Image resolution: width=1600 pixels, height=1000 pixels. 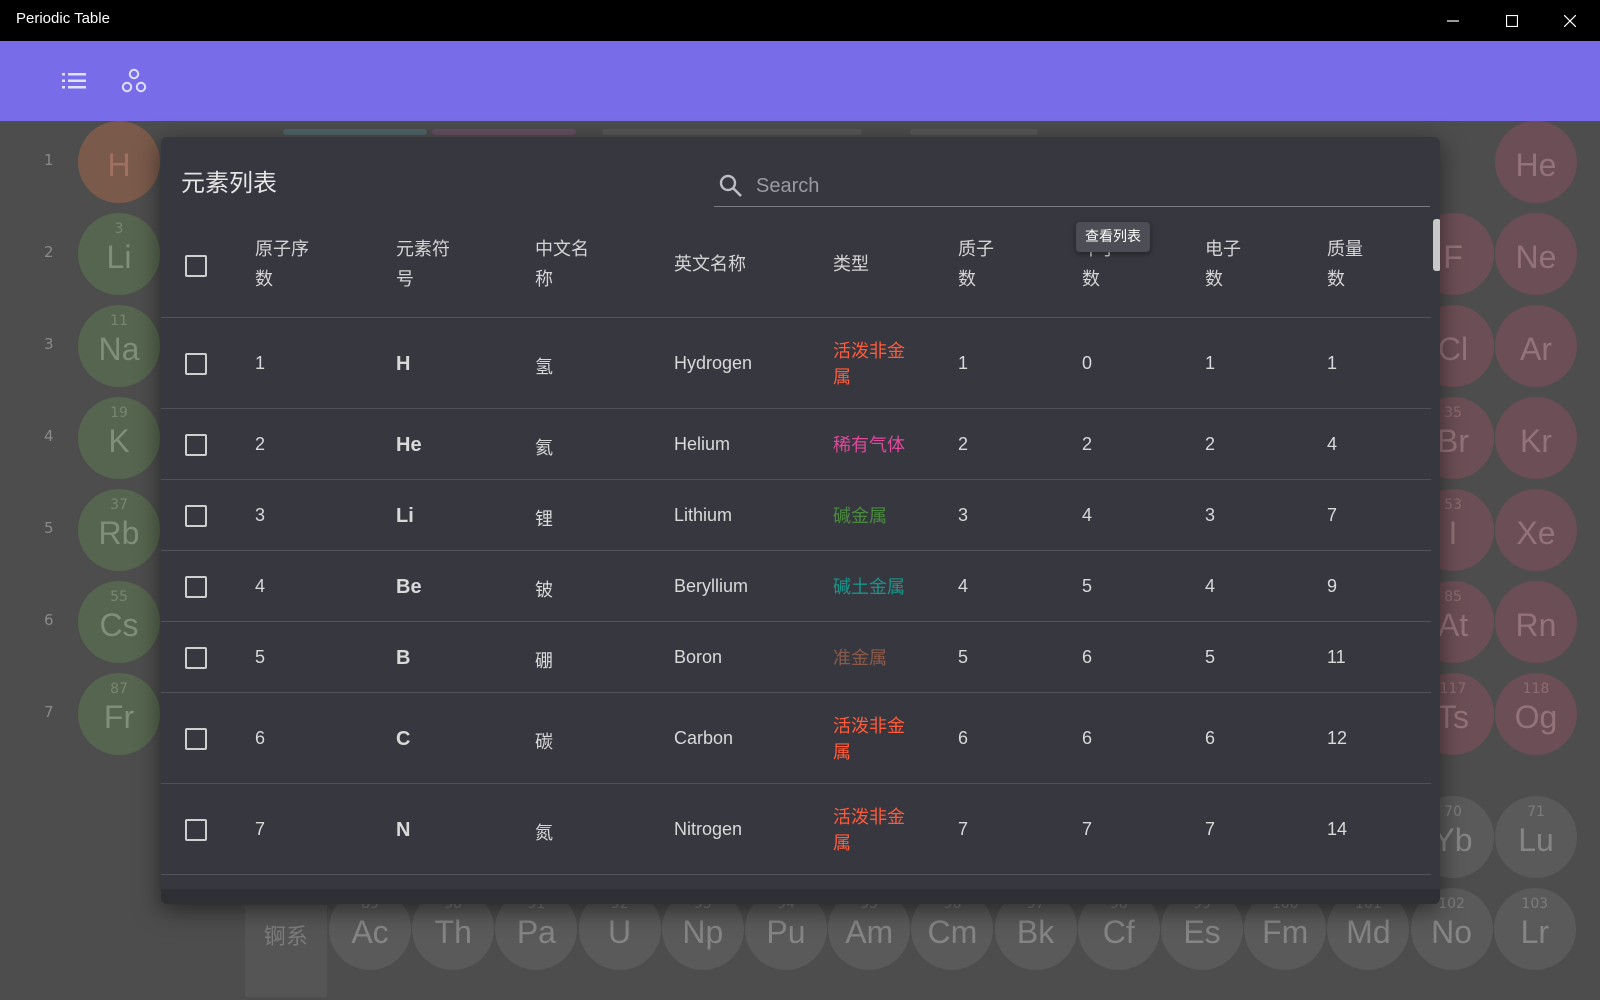 What do you see at coordinates (1337, 737) in the screenshot?
I see `mass-cell: 12` at bounding box center [1337, 737].